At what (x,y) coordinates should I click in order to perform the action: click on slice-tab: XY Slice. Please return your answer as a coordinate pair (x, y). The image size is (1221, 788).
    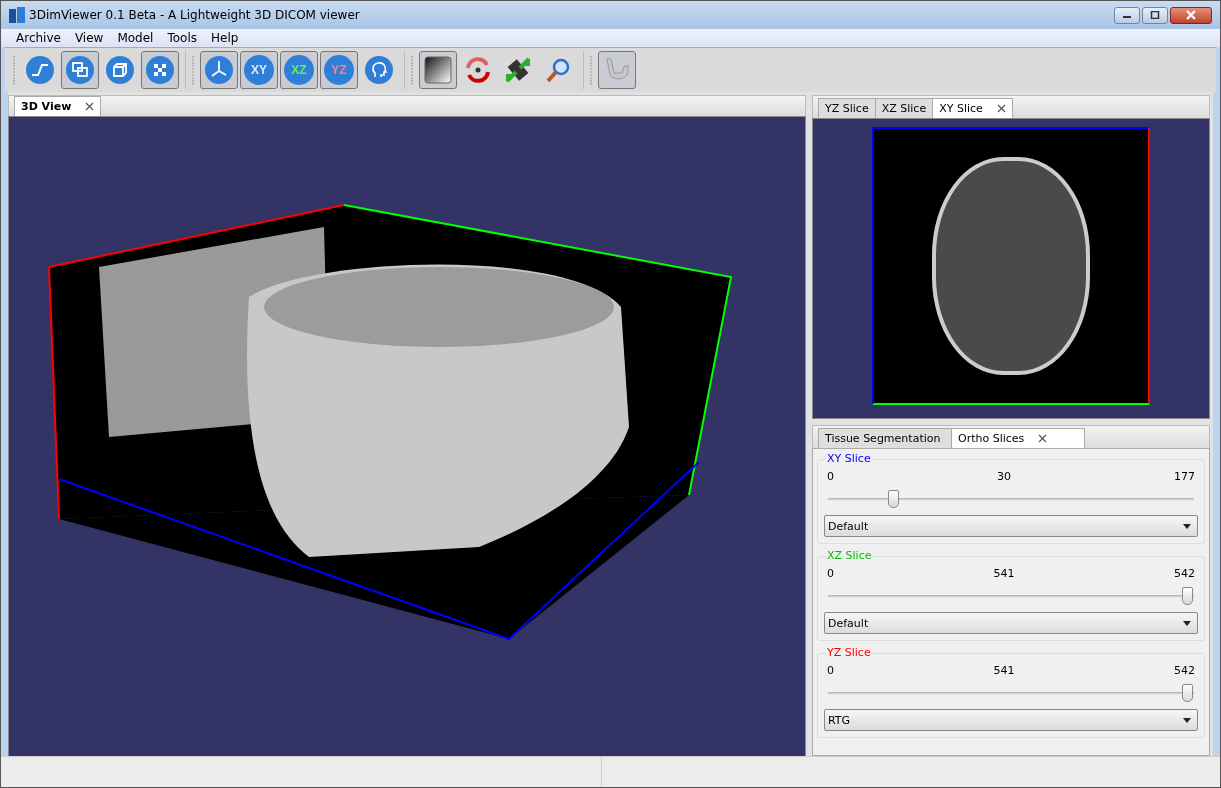
    Looking at the image, I should click on (972, 108).